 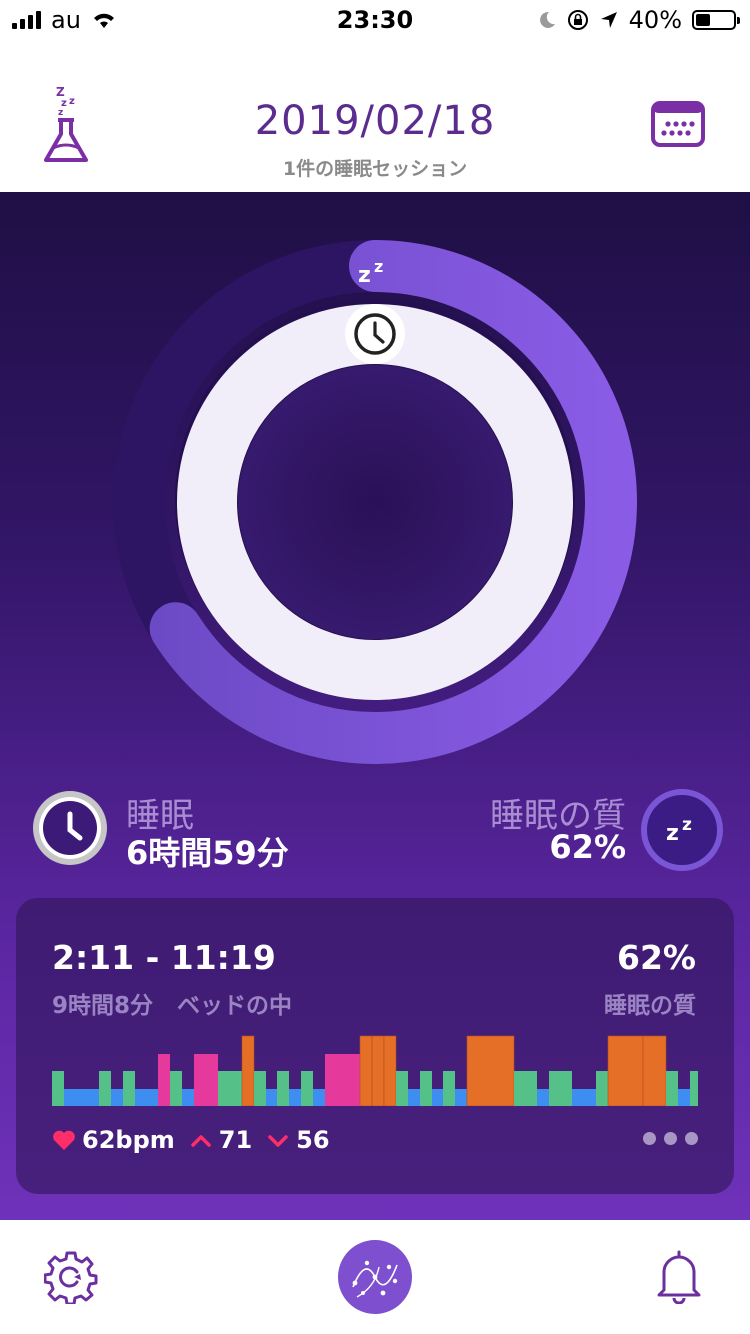 I want to click on heart-rate-row: 62bpm 71 56, so click(x=191, y=1140).